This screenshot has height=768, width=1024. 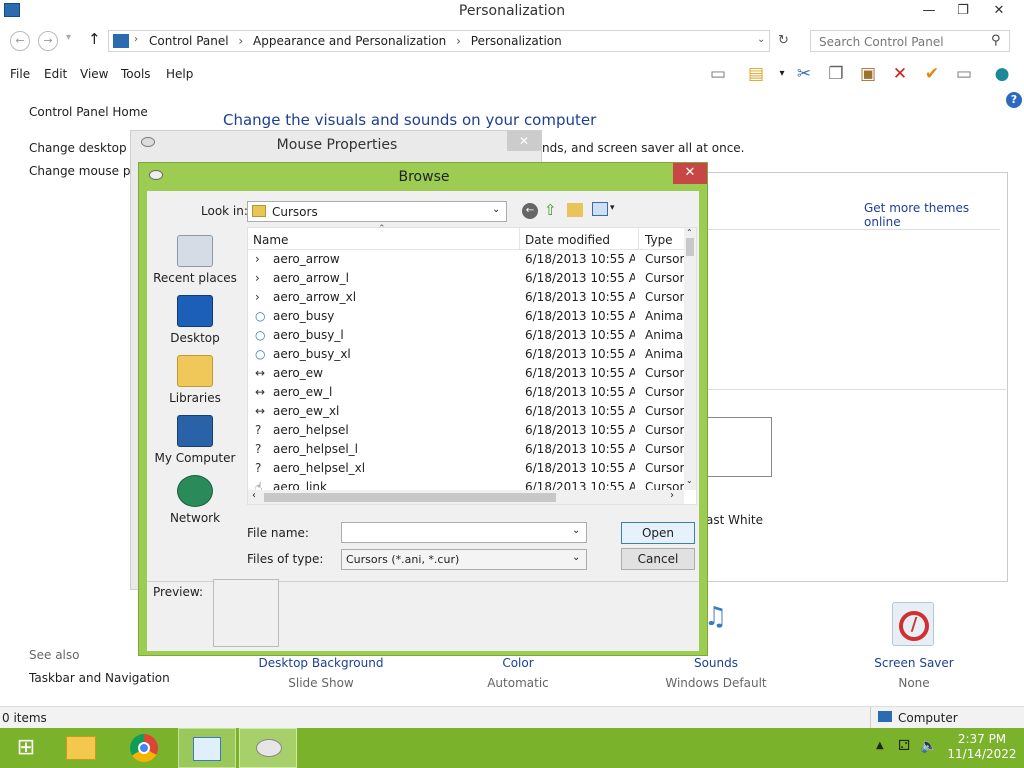 I want to click on show-hidden-icons: ▲, so click(x=880, y=745).